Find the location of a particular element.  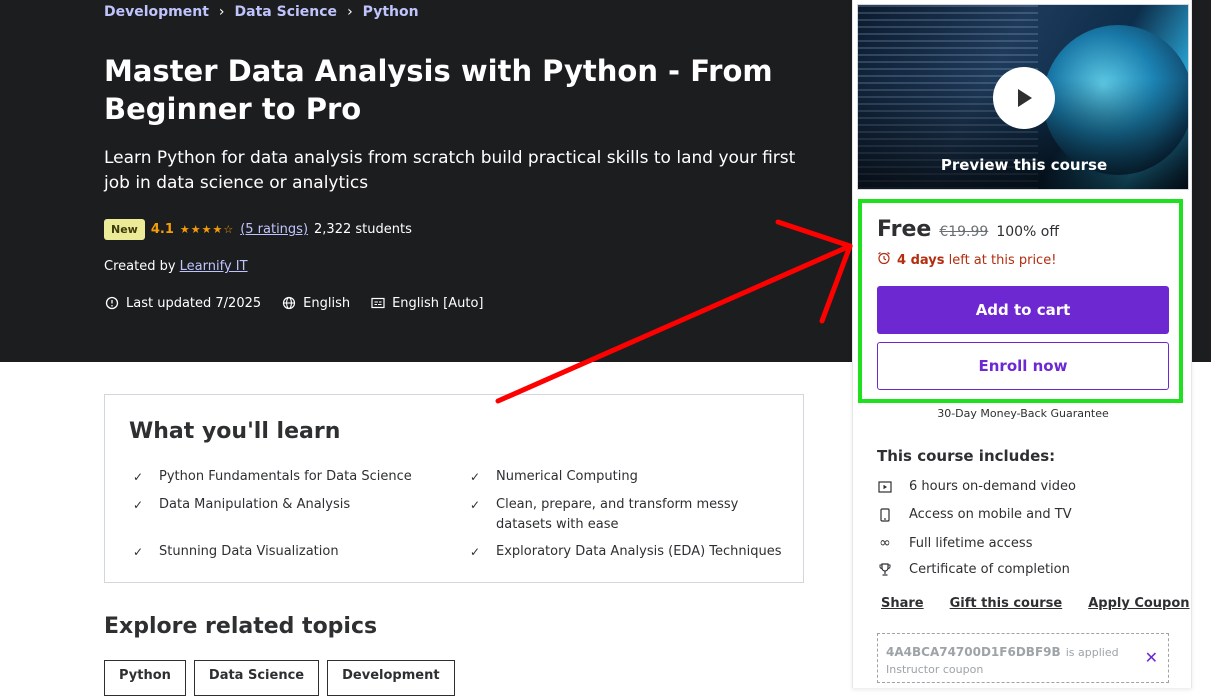

close-icon: ✕ is located at coordinates (1151, 657).